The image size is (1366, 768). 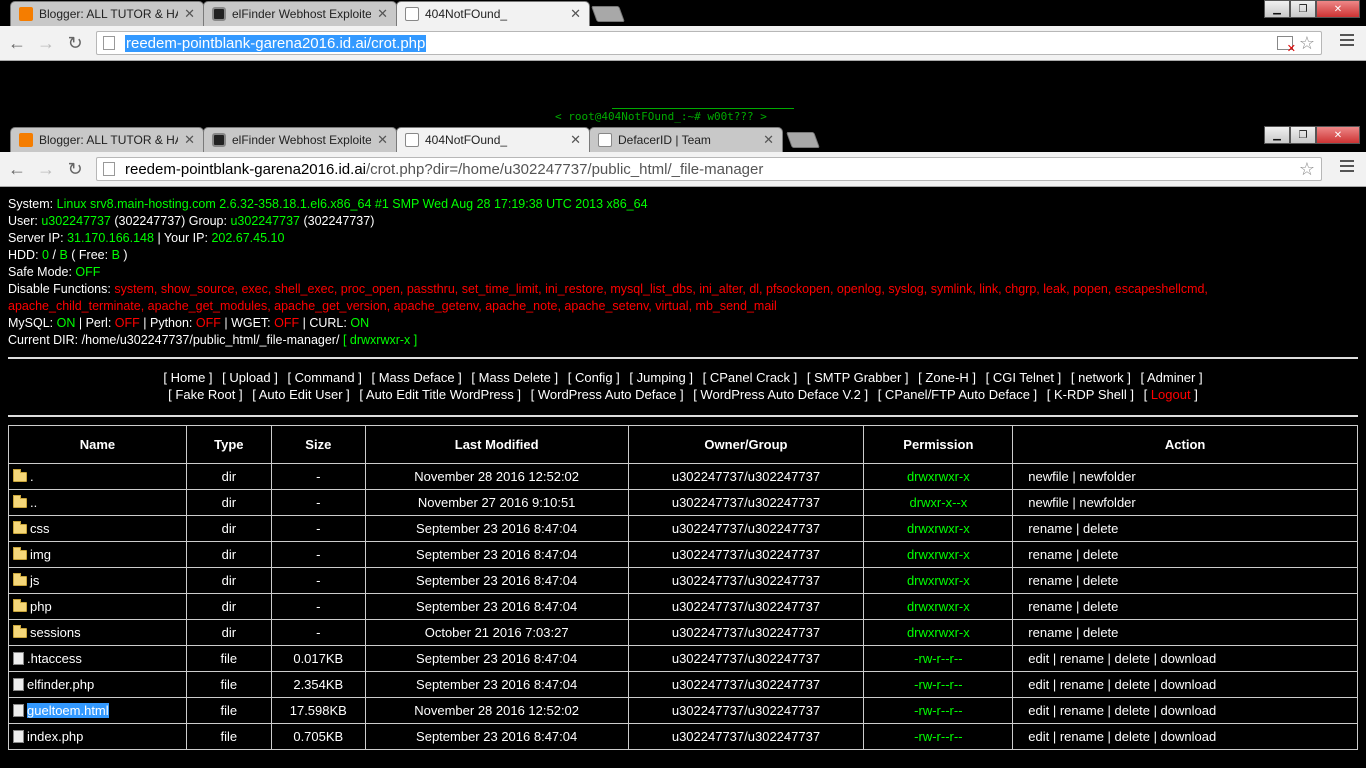 What do you see at coordinates (1171, 377) in the screenshot?
I see `menu-adminer: [ Adminer ]` at bounding box center [1171, 377].